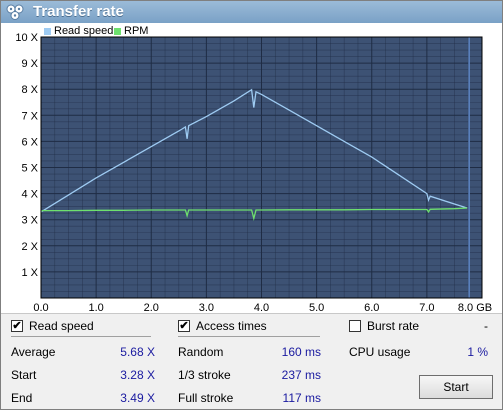  Describe the element at coordinates (29, 90) in the screenshot. I see `y-tick-label: 8 X` at that location.